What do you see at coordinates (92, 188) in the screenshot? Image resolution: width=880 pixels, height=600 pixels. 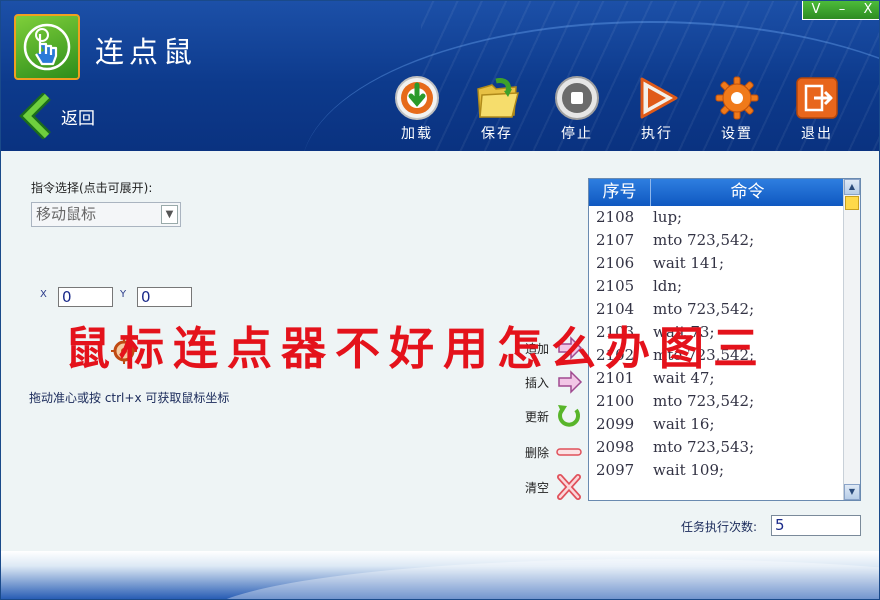 I see `command-select-label: 指令选择(点击可展开):` at bounding box center [92, 188].